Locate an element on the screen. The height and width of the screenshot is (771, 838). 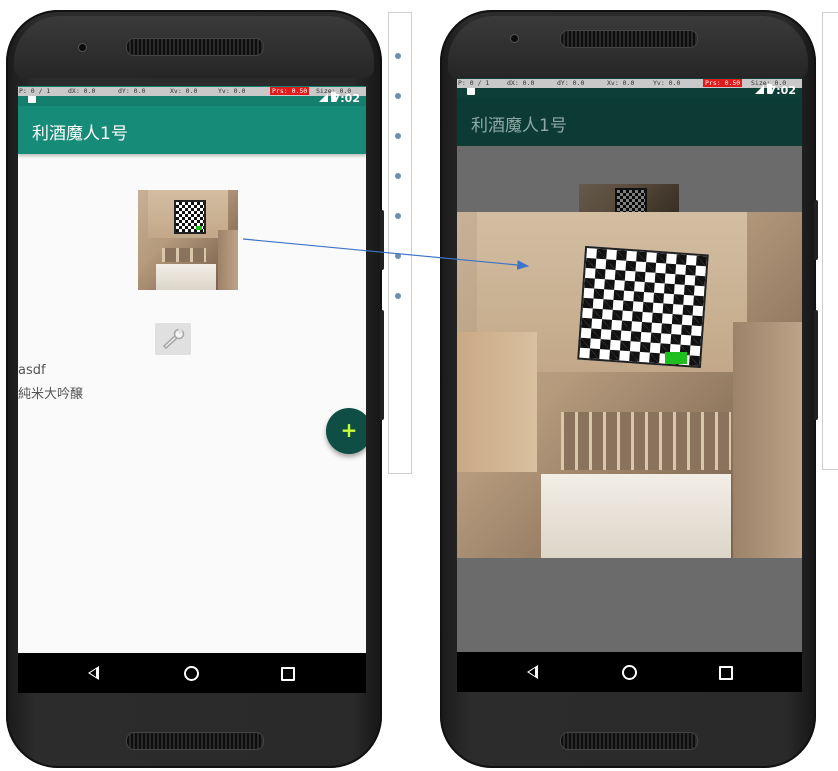
transition-arrow is located at coordinates (386, 254).